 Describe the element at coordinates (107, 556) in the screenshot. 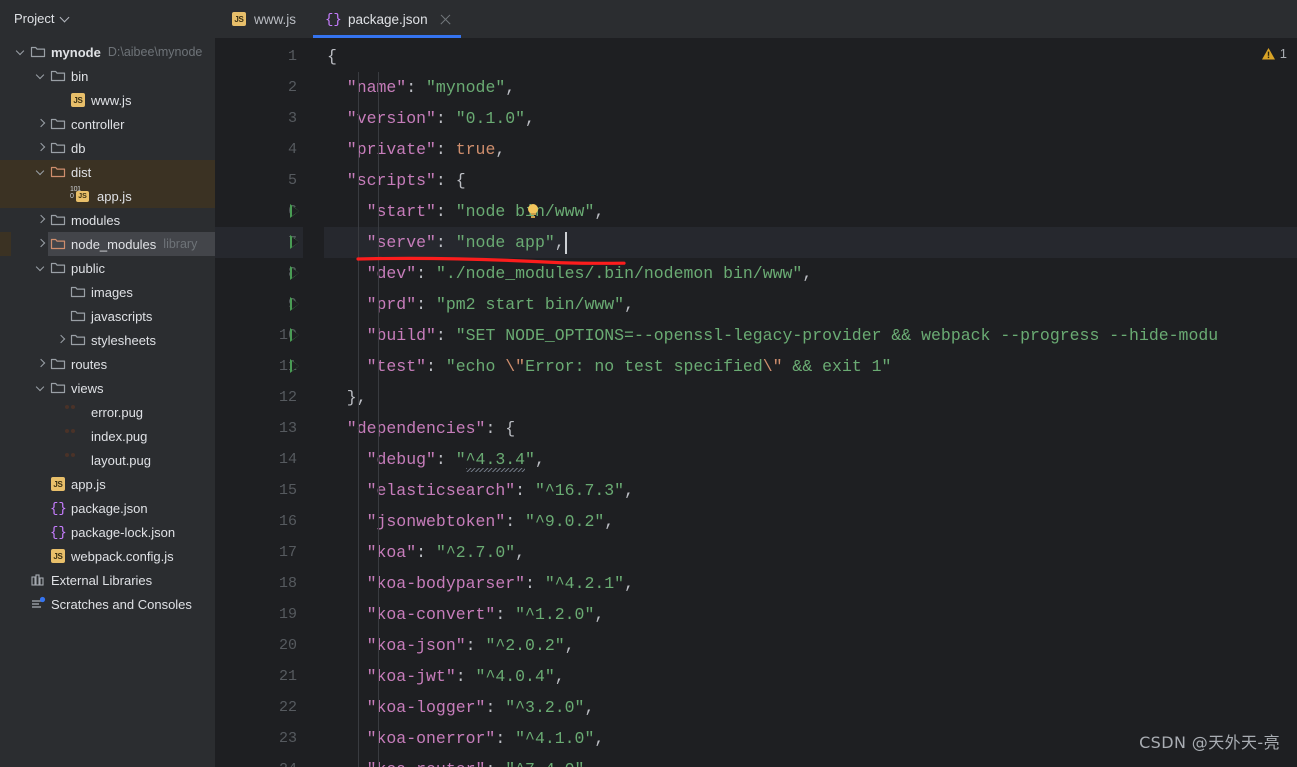

I see `tree-item-webpack-config-js: JS webpack.config.js` at that location.